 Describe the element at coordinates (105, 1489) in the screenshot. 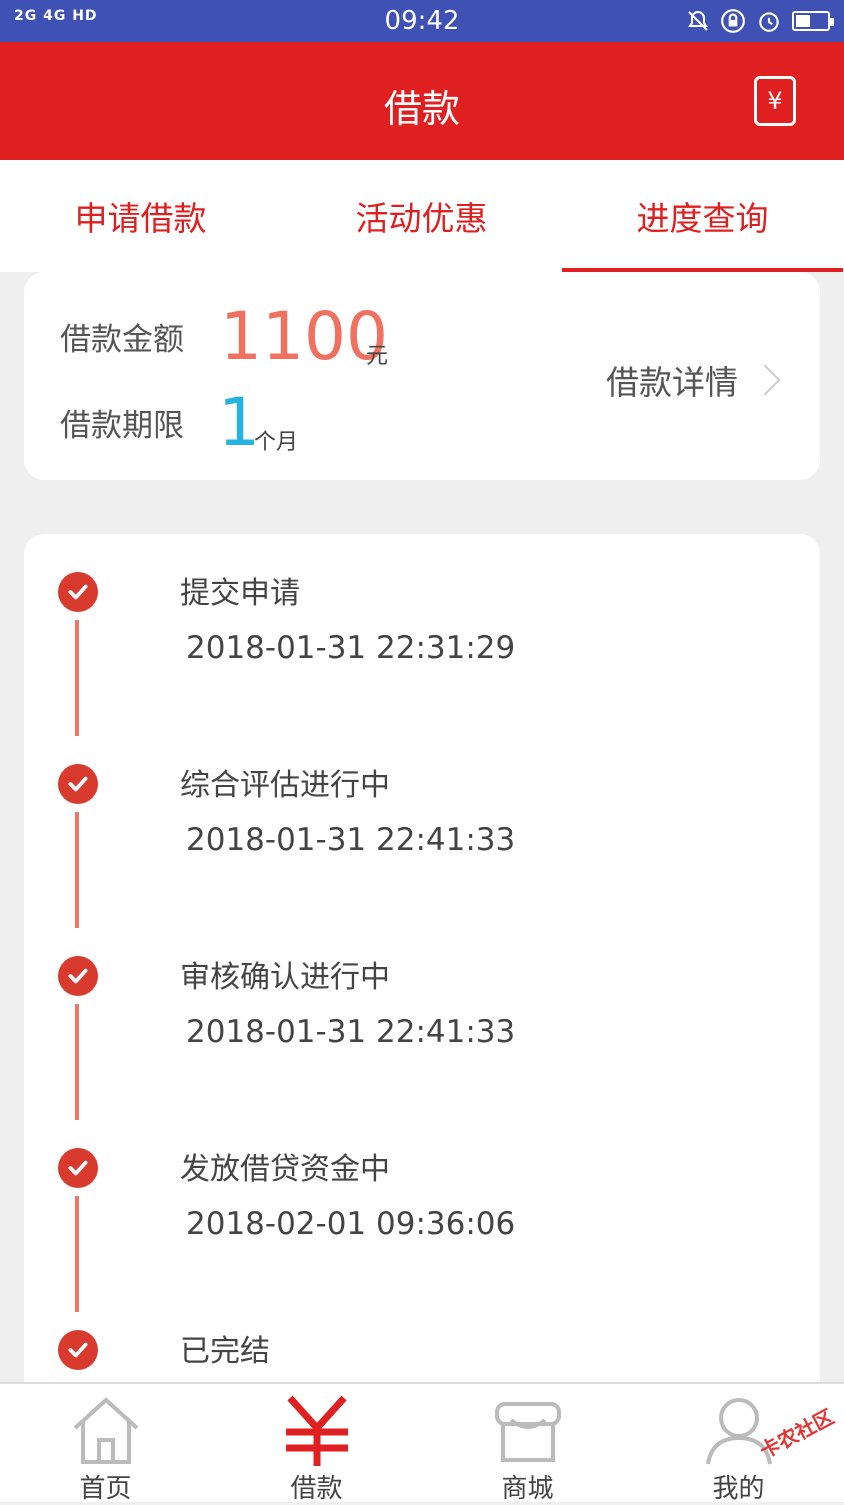

I see `nav-home-label: 首页` at that location.